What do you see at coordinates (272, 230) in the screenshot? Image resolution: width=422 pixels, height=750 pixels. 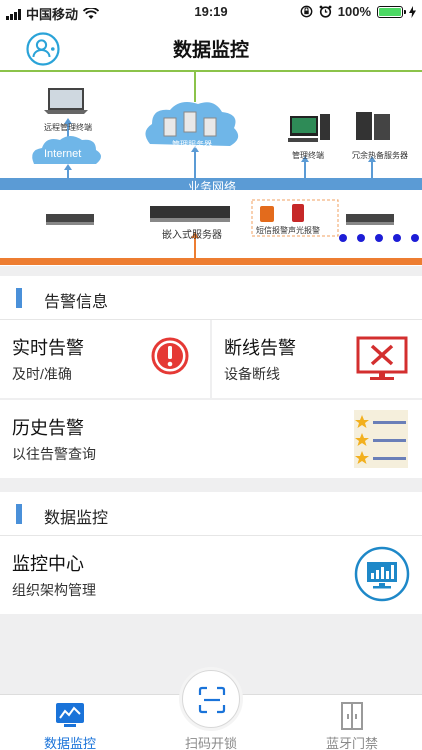 I see `label-sms-alarm: 短信报警` at bounding box center [272, 230].